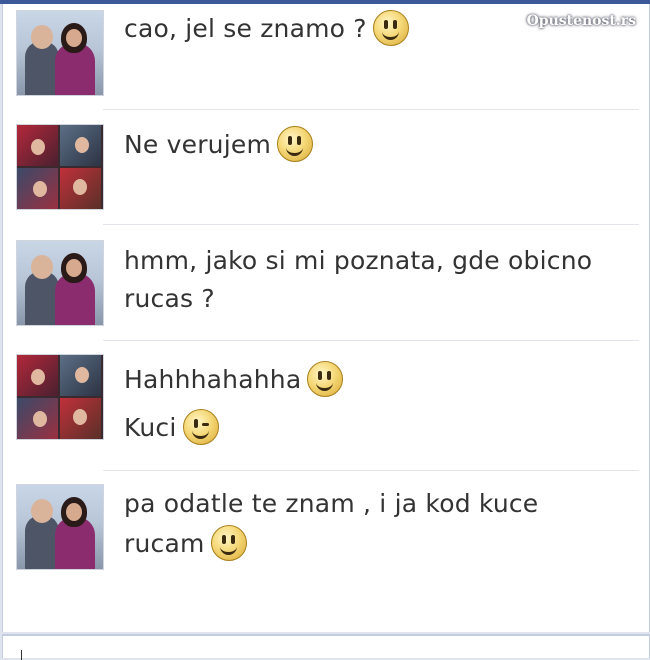  What do you see at coordinates (358, 260) in the screenshot?
I see `message-line: hmm, jako si mi poznata, gde obicno` at bounding box center [358, 260].